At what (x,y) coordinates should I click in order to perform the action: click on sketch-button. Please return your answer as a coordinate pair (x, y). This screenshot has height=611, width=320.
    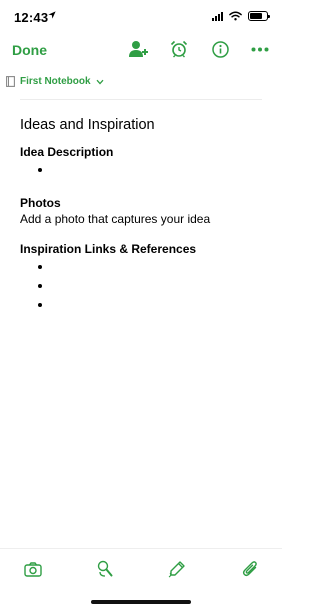
    Looking at the image, I should click on (177, 569).